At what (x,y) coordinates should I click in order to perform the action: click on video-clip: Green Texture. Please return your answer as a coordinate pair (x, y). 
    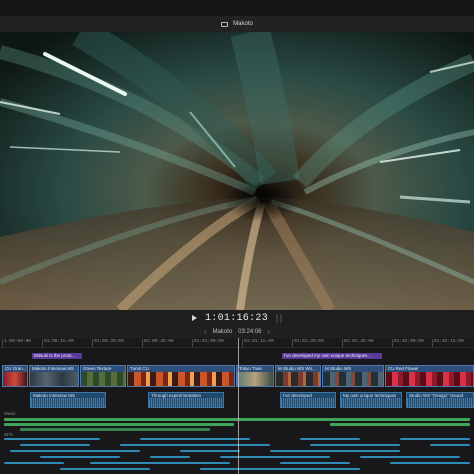
    Looking at the image, I should click on (103, 376).